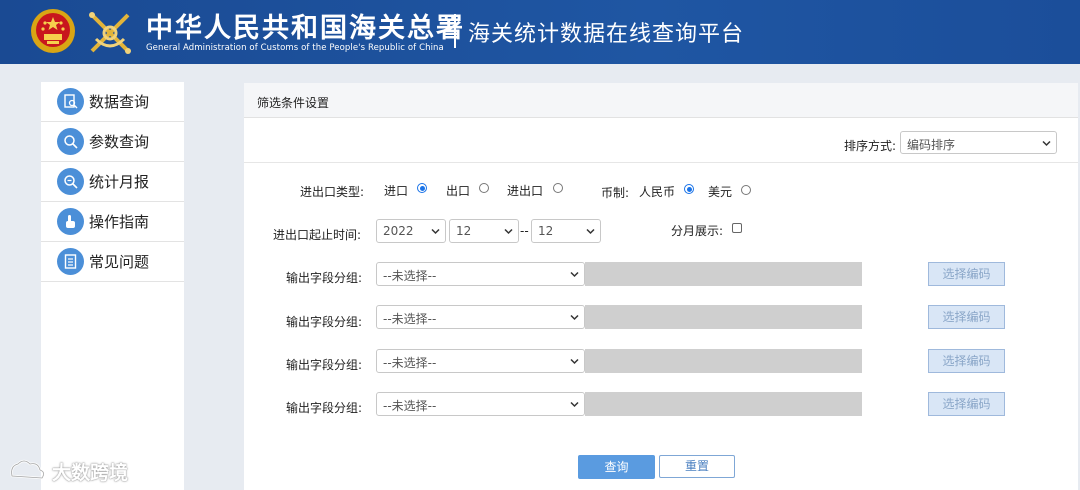 The image size is (1080, 490). I want to click on radio-label-usd: 美元, so click(720, 192).